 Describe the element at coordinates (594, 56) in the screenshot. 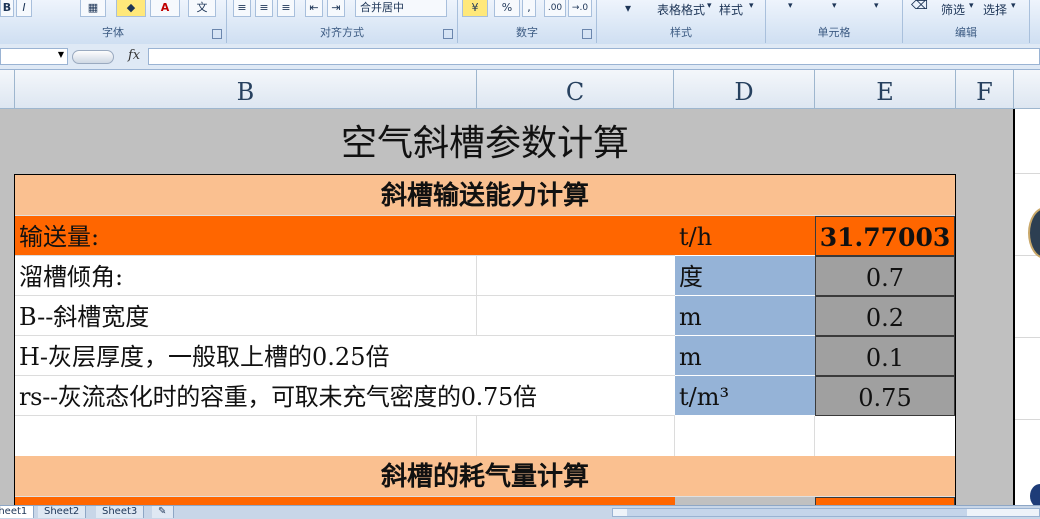

I see `formula-input` at that location.